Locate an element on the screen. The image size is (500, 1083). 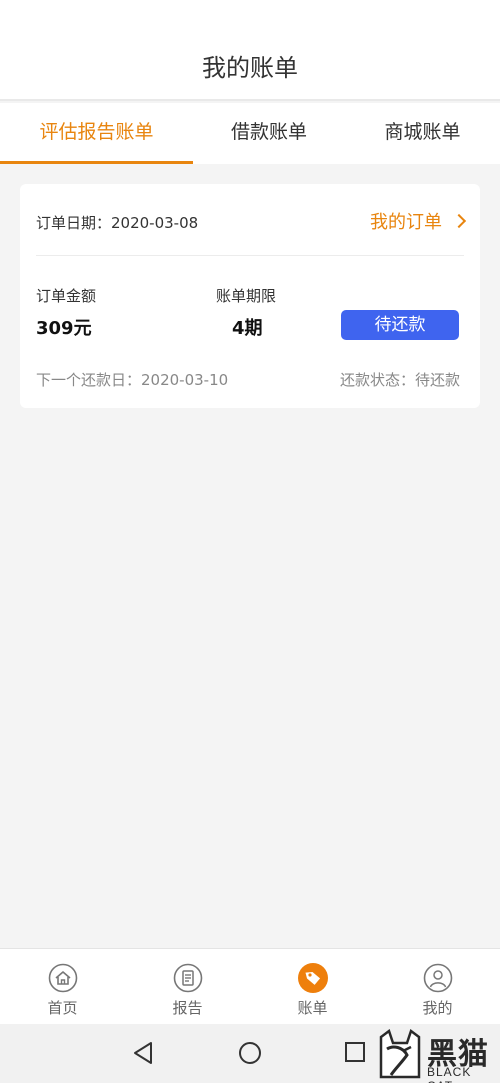
pending-repayment-button: 待还款 is located at coordinates (400, 325).